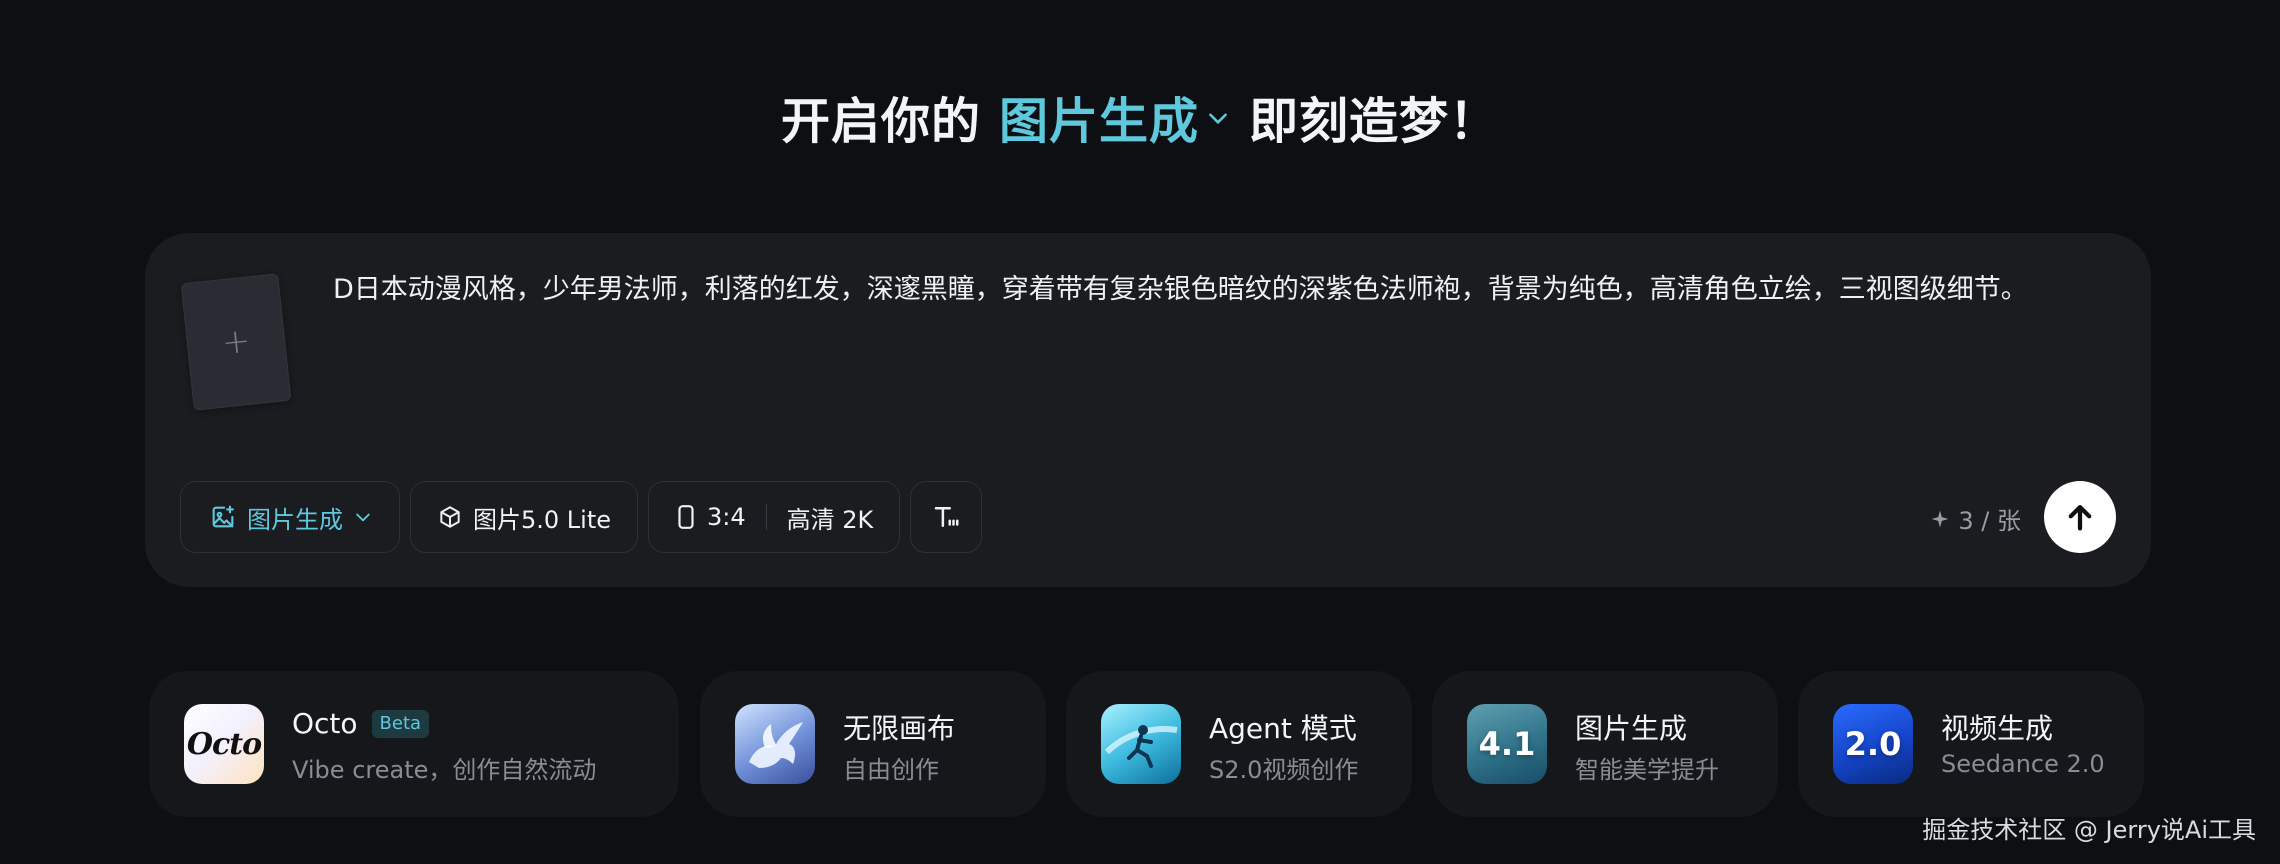  I want to click on sparkle-icon, so click(1940, 518).